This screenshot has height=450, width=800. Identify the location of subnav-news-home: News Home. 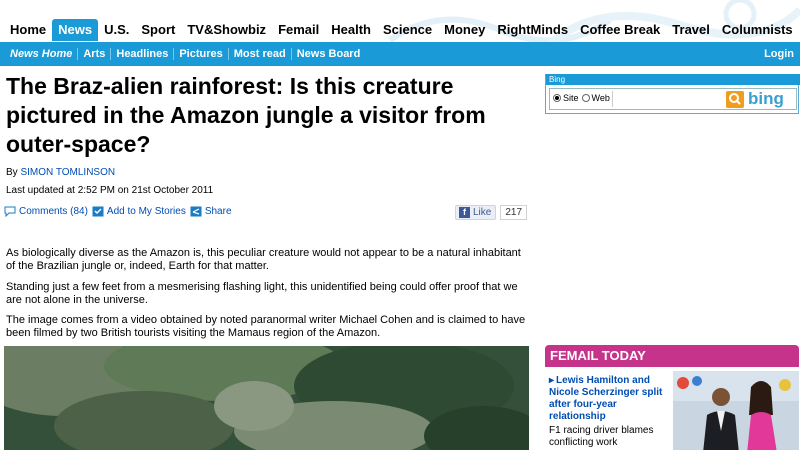
(39, 54).